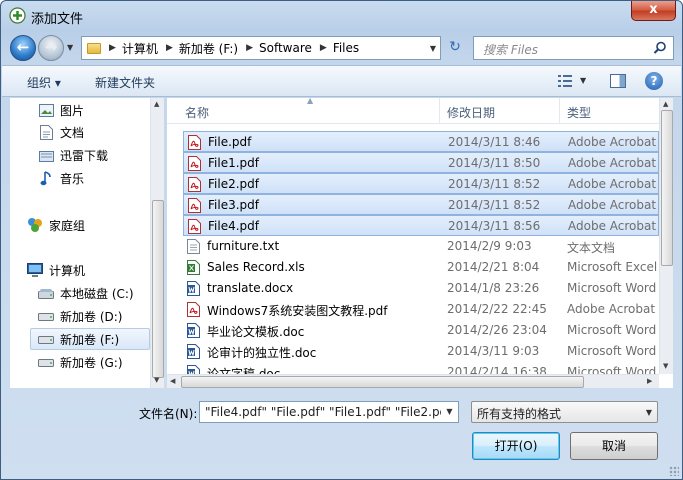  Describe the element at coordinates (197, 112) in the screenshot. I see `column-name: 名称` at that location.